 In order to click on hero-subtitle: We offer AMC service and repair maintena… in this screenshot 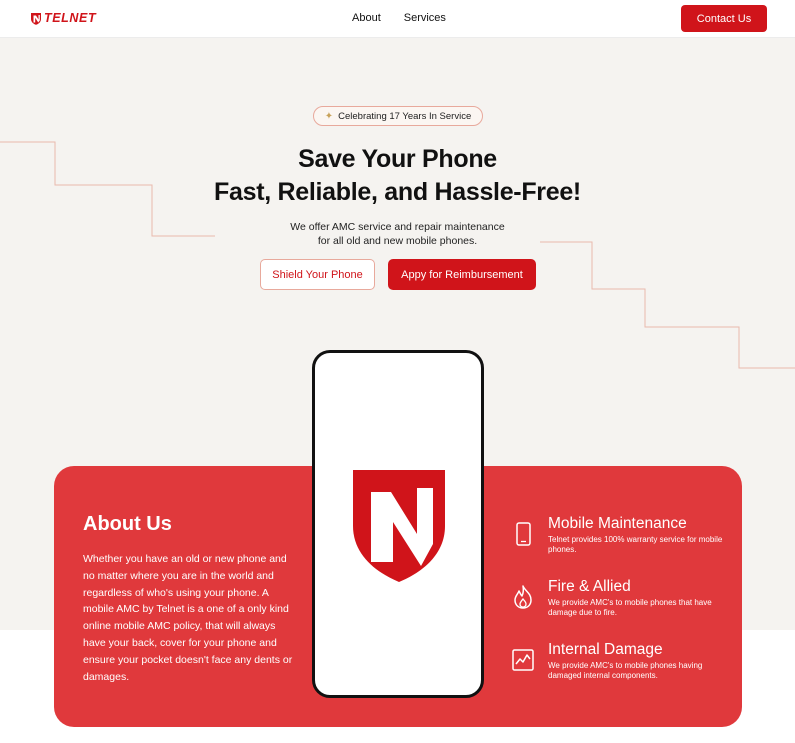, I will do `click(397, 234)`.